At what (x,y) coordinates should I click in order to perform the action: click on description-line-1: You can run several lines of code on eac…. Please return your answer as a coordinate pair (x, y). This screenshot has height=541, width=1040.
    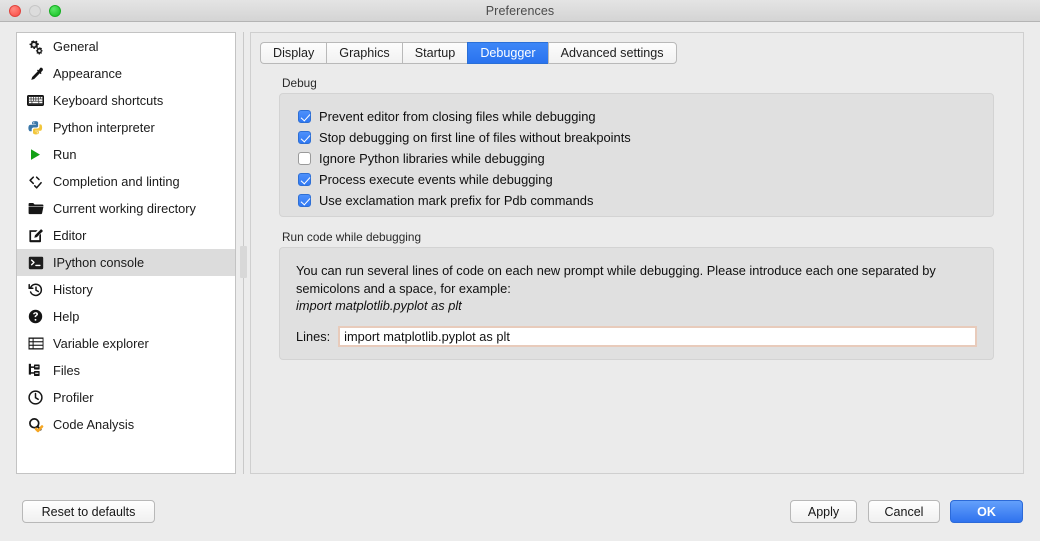
    Looking at the image, I should click on (616, 270).